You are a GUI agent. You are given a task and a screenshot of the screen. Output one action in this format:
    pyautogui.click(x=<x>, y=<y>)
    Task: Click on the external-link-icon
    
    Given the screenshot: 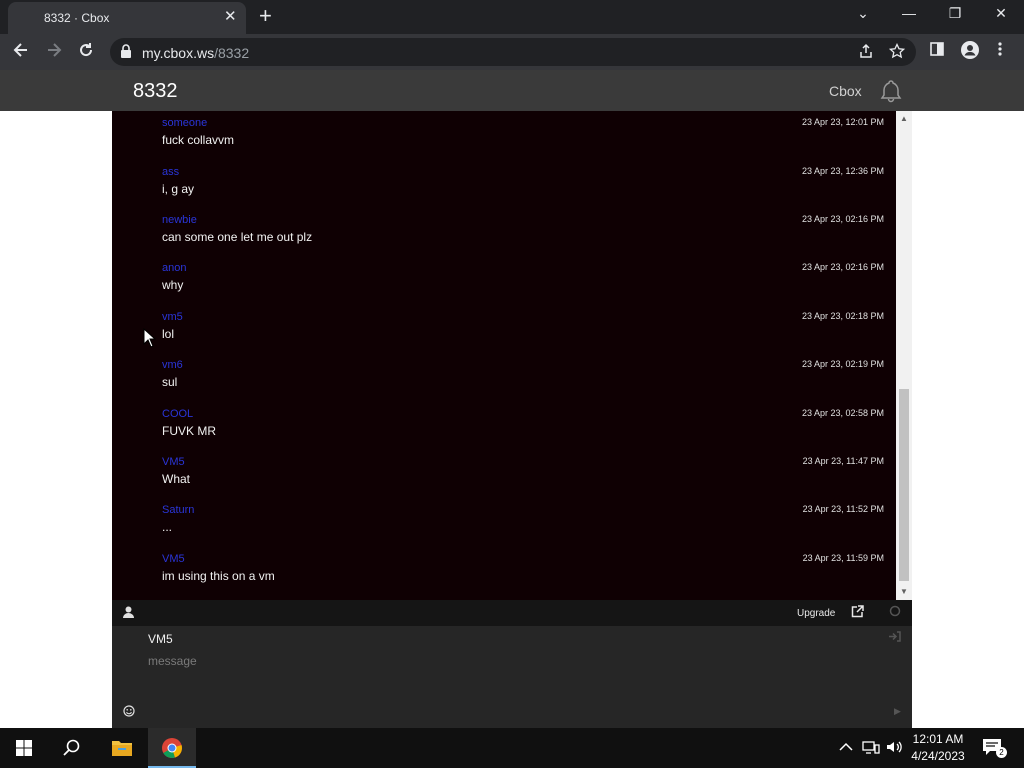 What is the action you would take?
    pyautogui.click(x=857, y=613)
    